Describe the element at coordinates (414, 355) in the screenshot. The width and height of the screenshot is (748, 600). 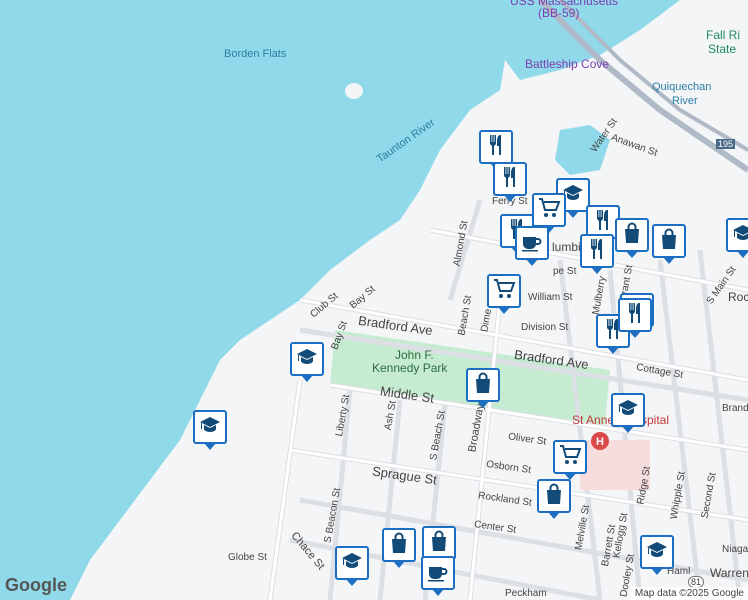
I see `label-jfk: John F.` at that location.